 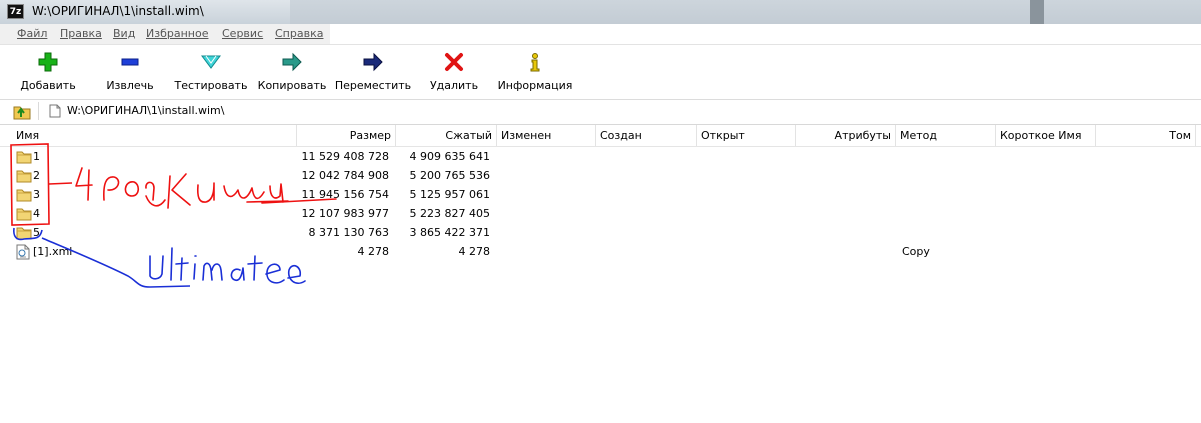 What do you see at coordinates (745, 12) in the screenshot?
I see `background-window-strip` at bounding box center [745, 12].